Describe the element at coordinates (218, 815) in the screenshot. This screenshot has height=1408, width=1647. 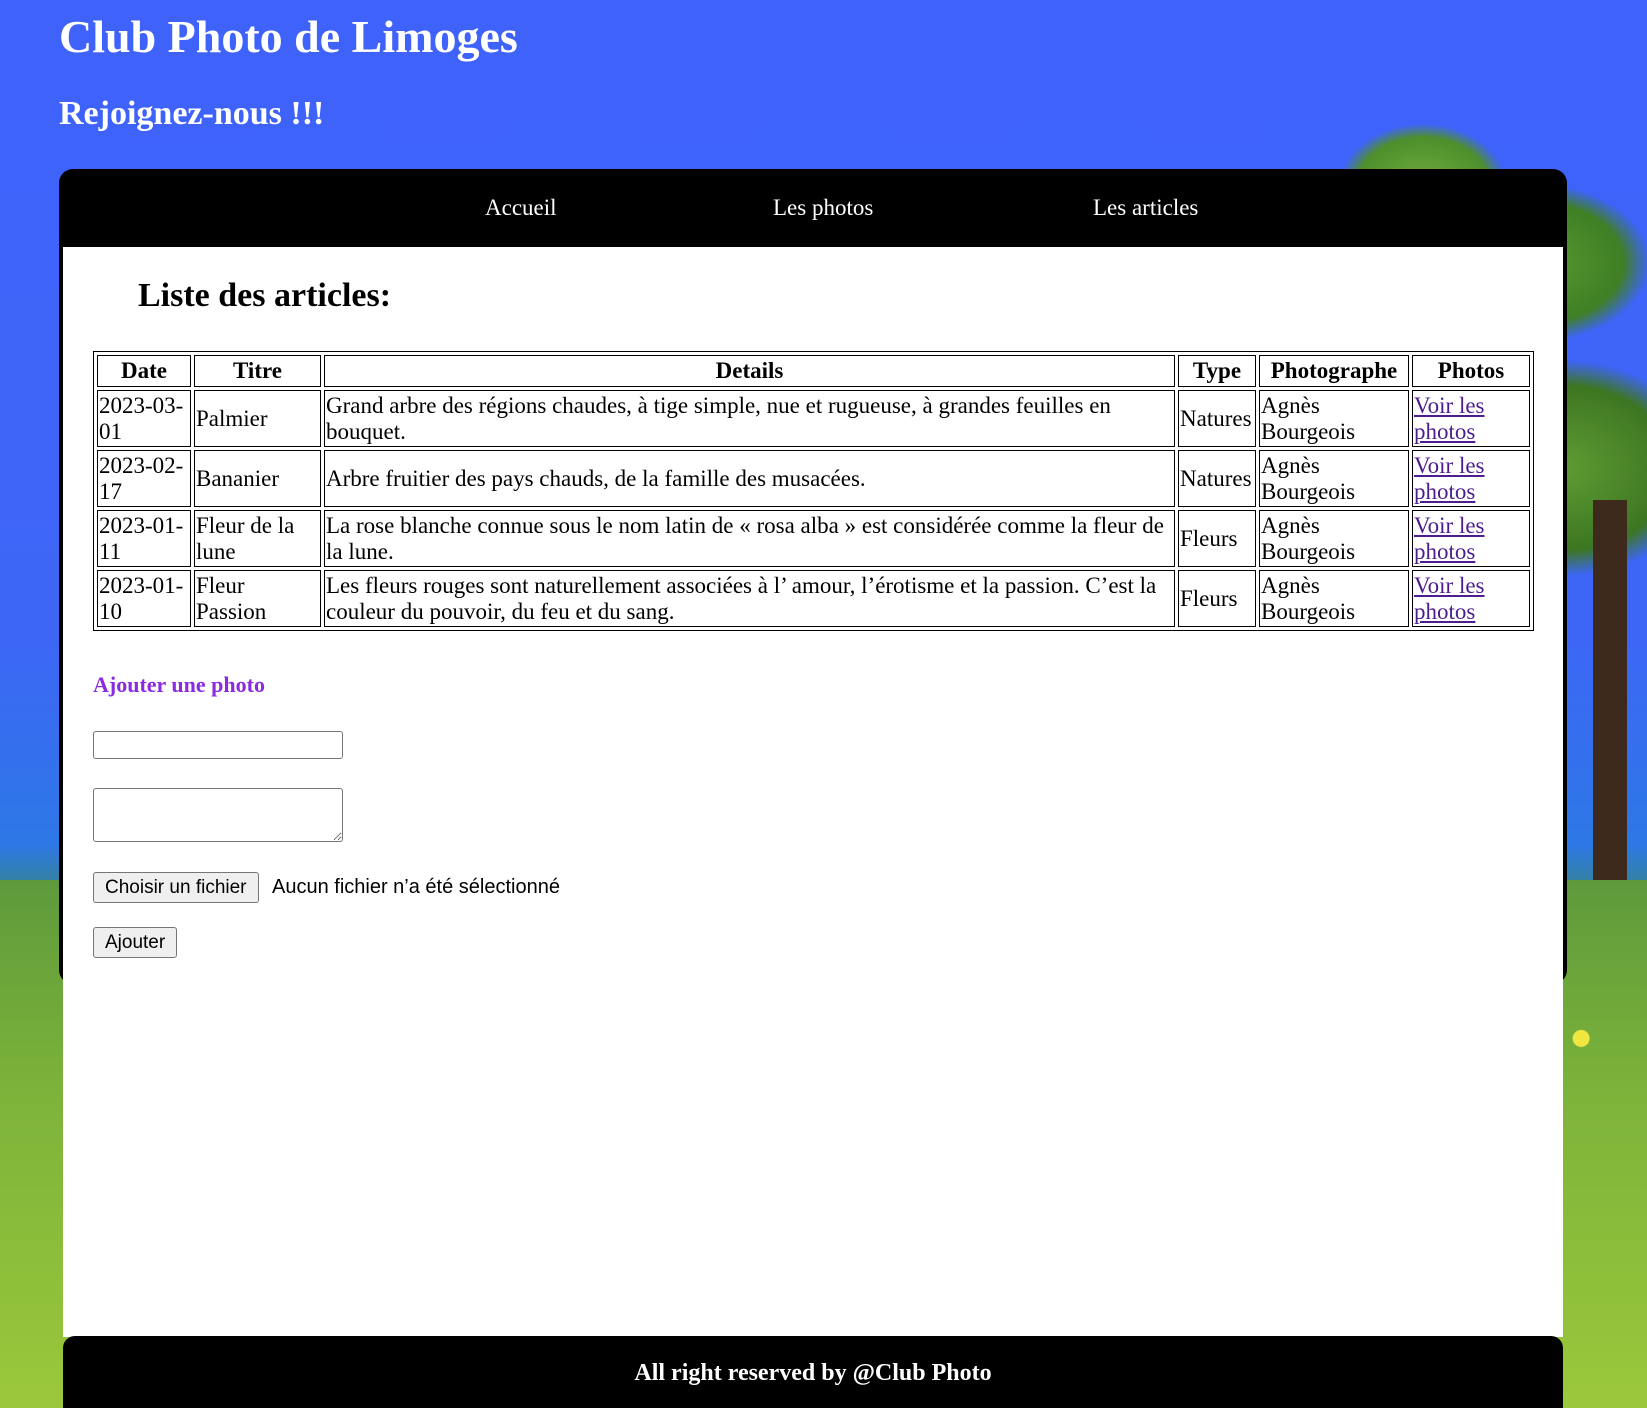
I see `photo-description-textarea` at that location.